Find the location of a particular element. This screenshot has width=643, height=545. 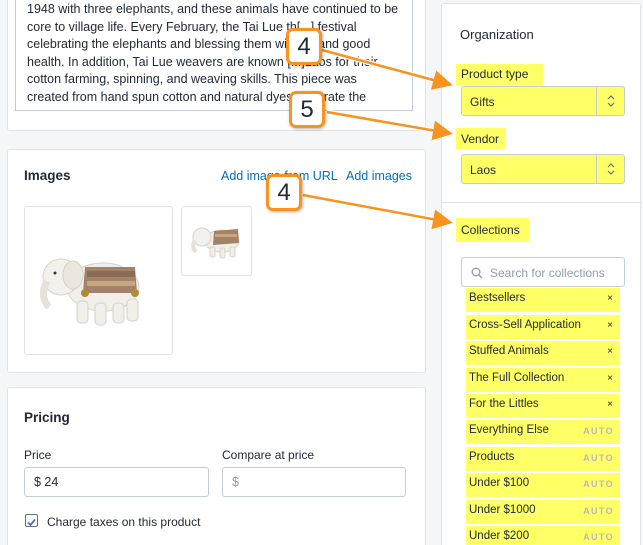

annotation-badge-5: 5 is located at coordinates (307, 109).